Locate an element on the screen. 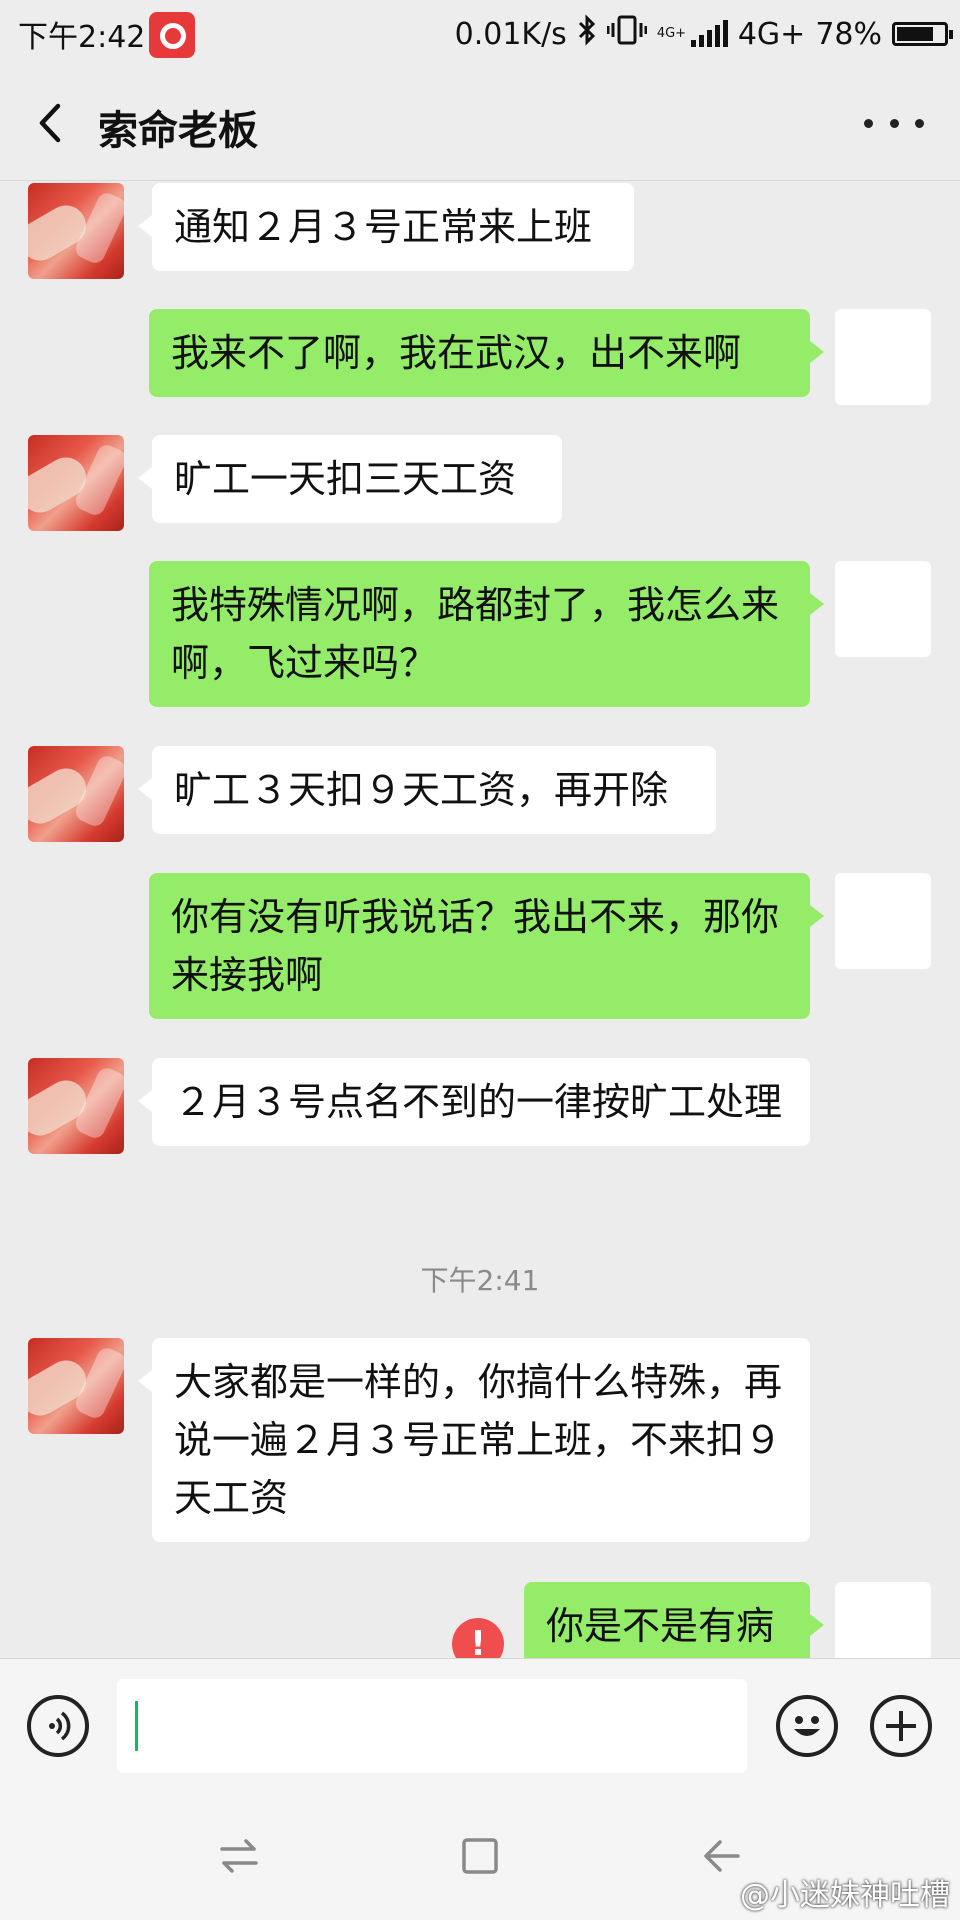  back-icon is located at coordinates (53, 123).